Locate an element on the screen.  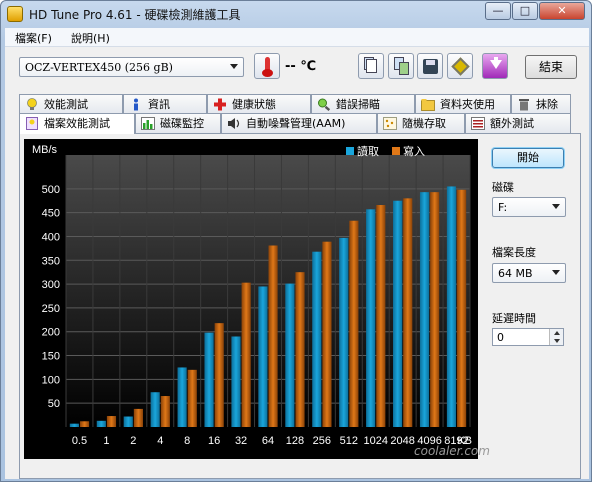
tab-erase-label: 抹除 is located at coordinates (547, 104).